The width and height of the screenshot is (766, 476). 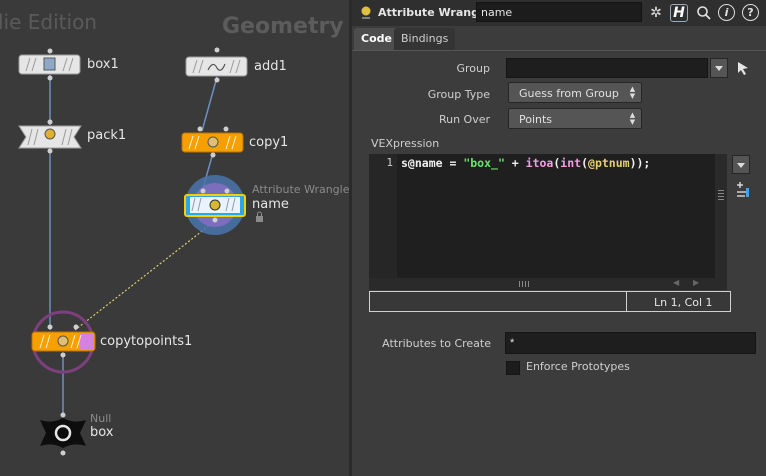 I want to click on node-name-input, so click(x=559, y=12).